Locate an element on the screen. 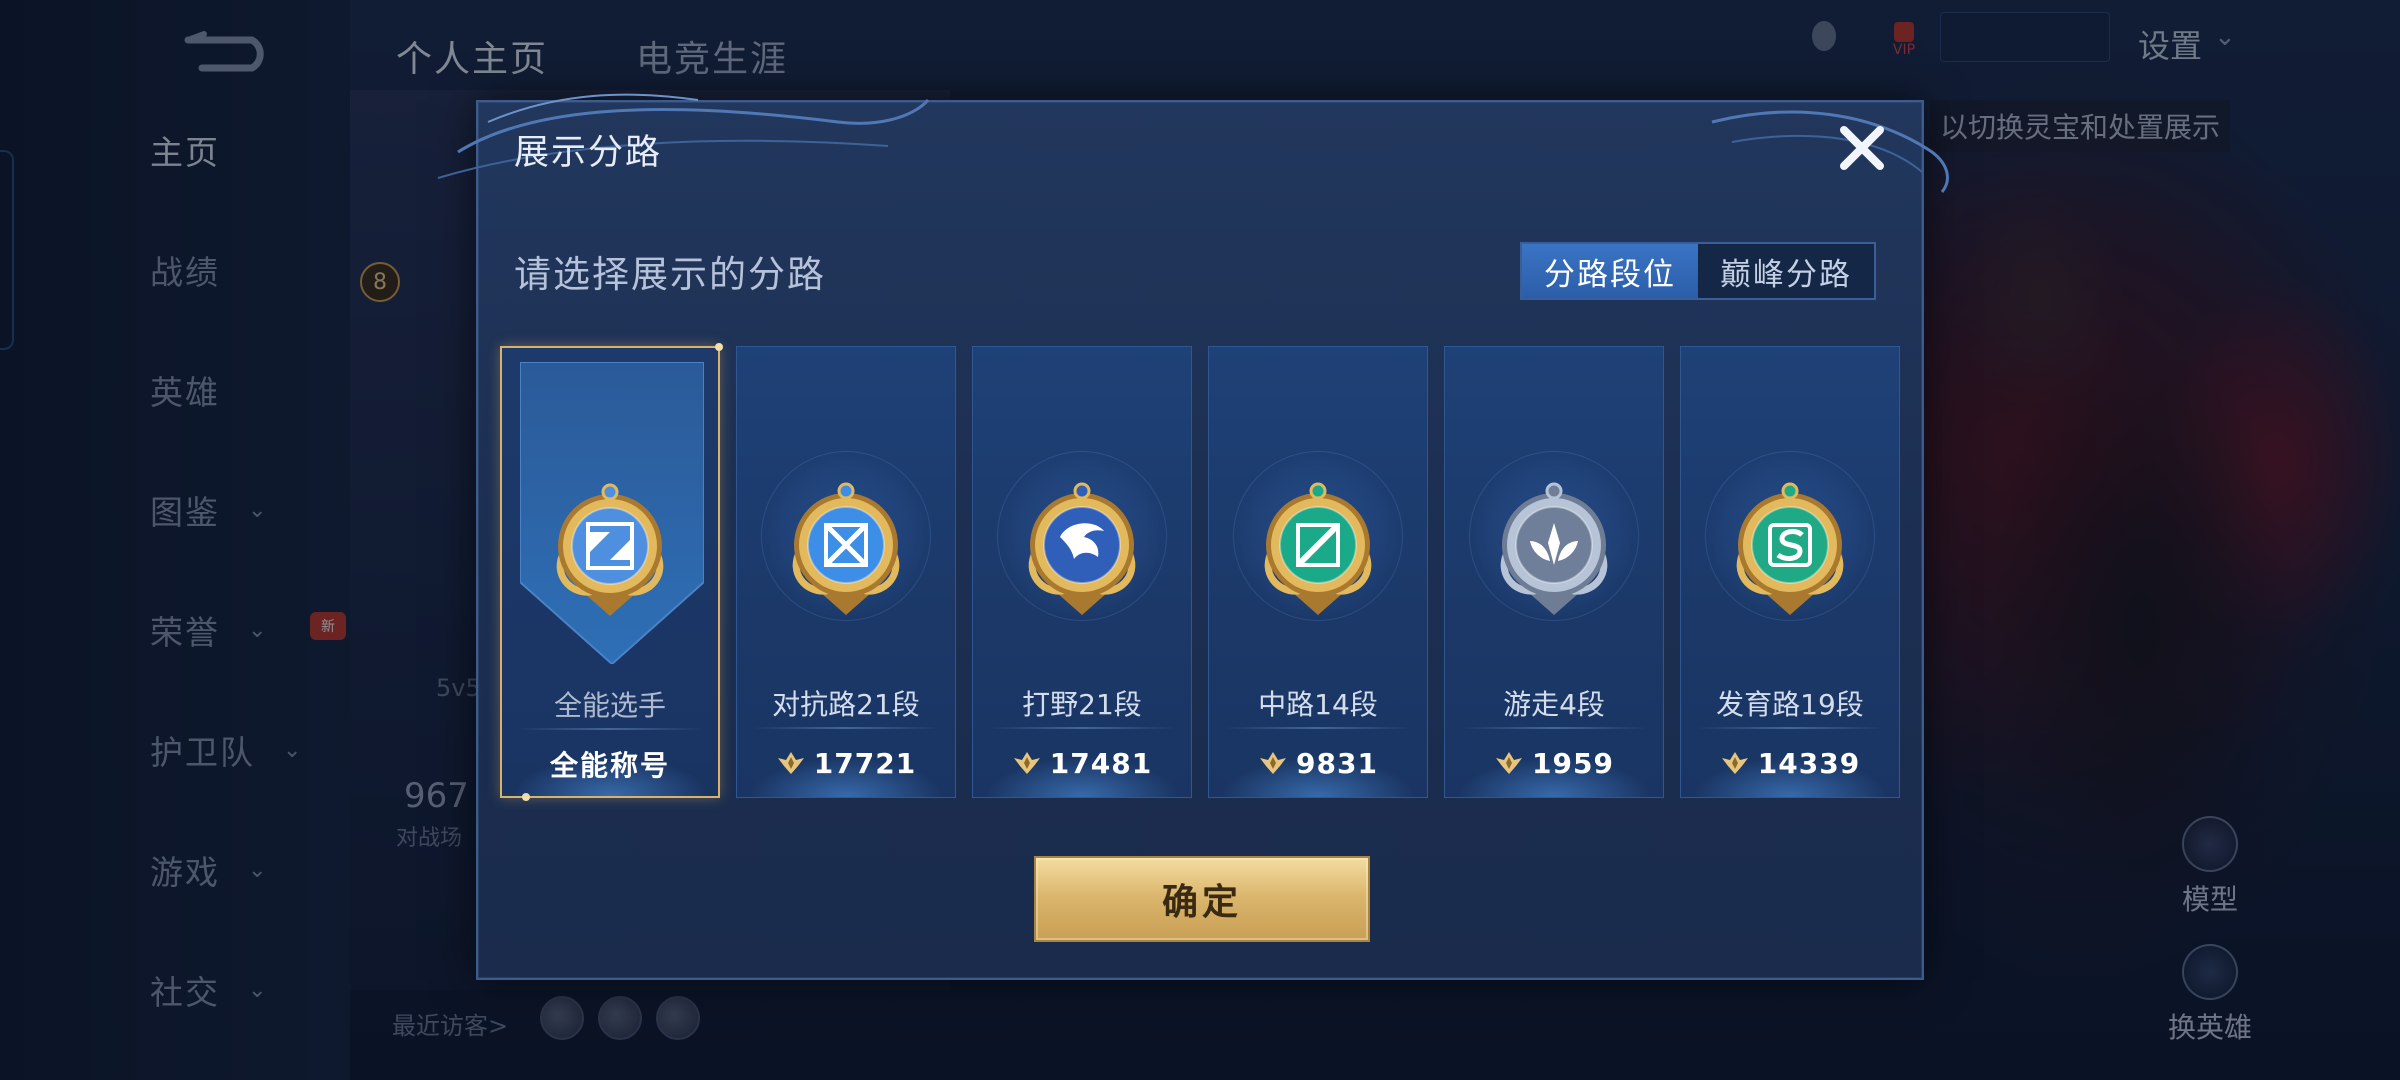 The image size is (2400, 1080). lane-card: 打野21段 17481 is located at coordinates (1082, 572).